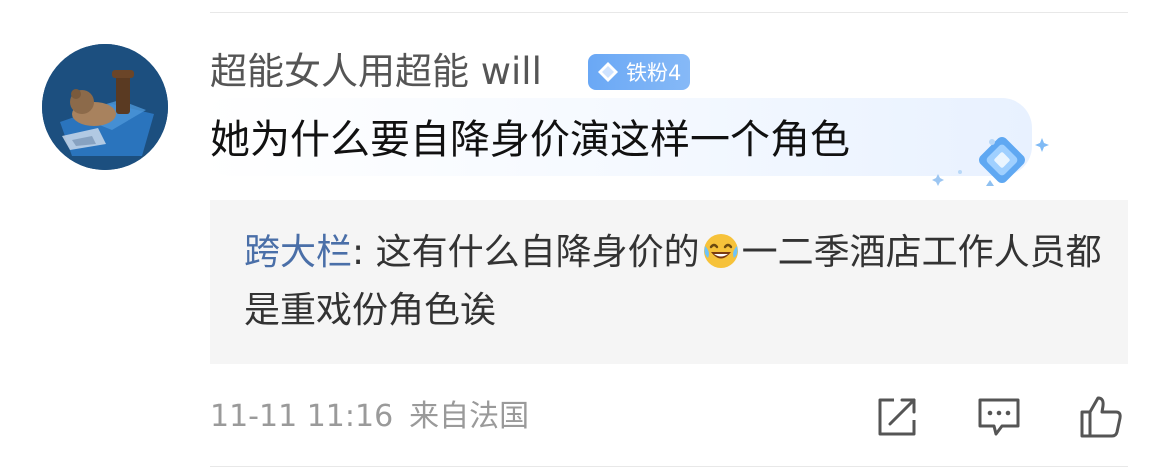  What do you see at coordinates (608, 72) in the screenshot?
I see `diamond-icon` at bounding box center [608, 72].